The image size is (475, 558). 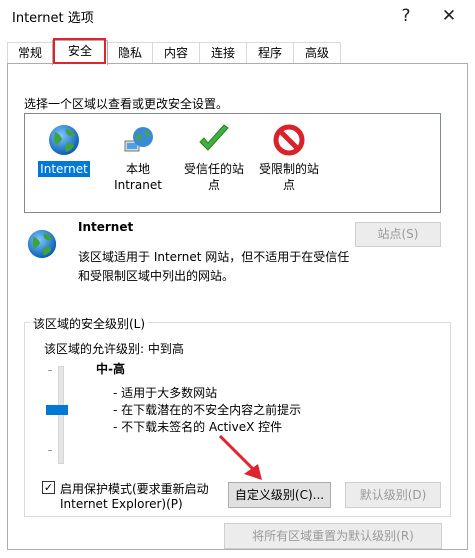 What do you see at coordinates (79, 51) in the screenshot?
I see `tab-highlight-box` at bounding box center [79, 51].